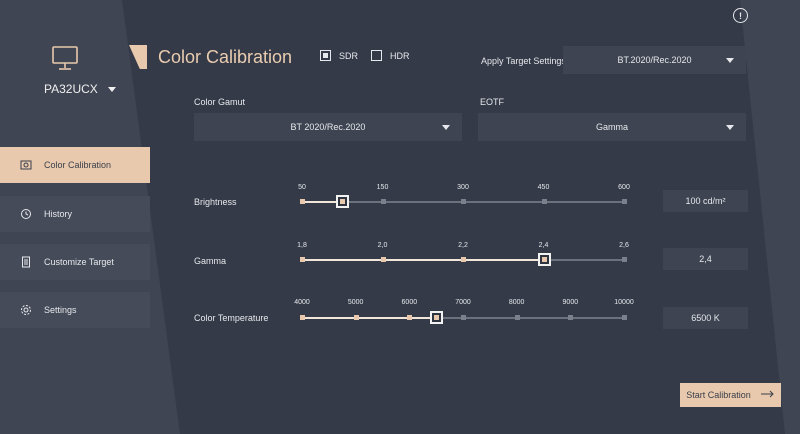  I want to click on apply-target-dropdown: BT.2020/Rec.2020, so click(654, 60).